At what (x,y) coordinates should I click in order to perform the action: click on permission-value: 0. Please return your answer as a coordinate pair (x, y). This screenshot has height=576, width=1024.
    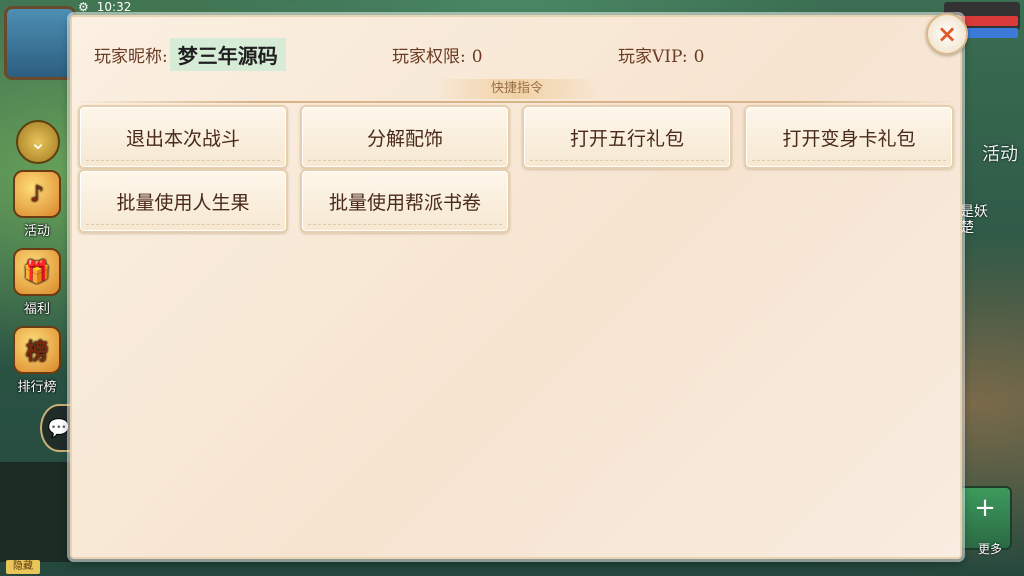
    Looking at the image, I should click on (477, 56).